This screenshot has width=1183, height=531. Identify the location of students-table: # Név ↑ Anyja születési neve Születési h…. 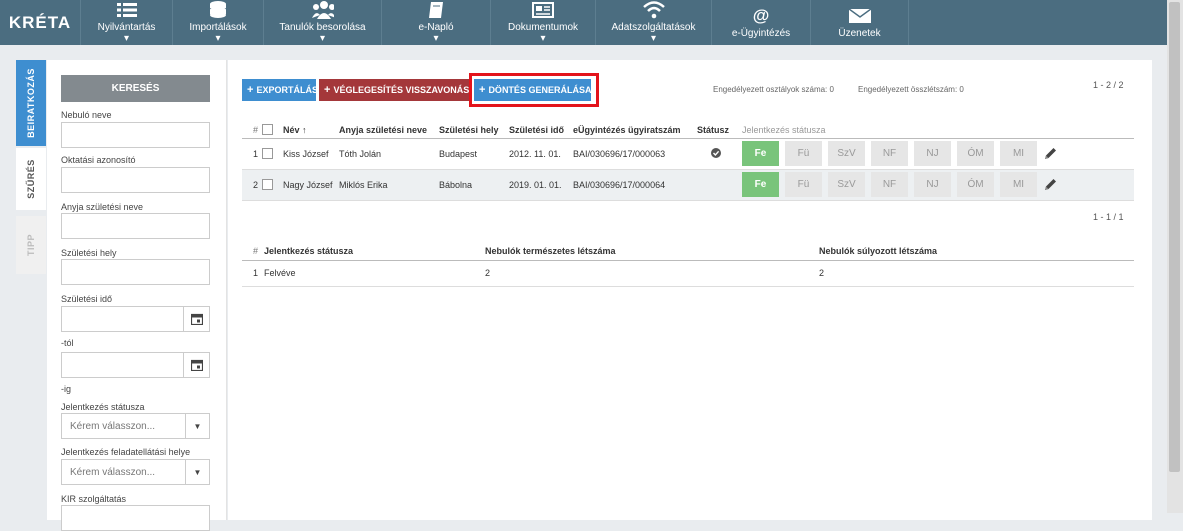
(688, 152).